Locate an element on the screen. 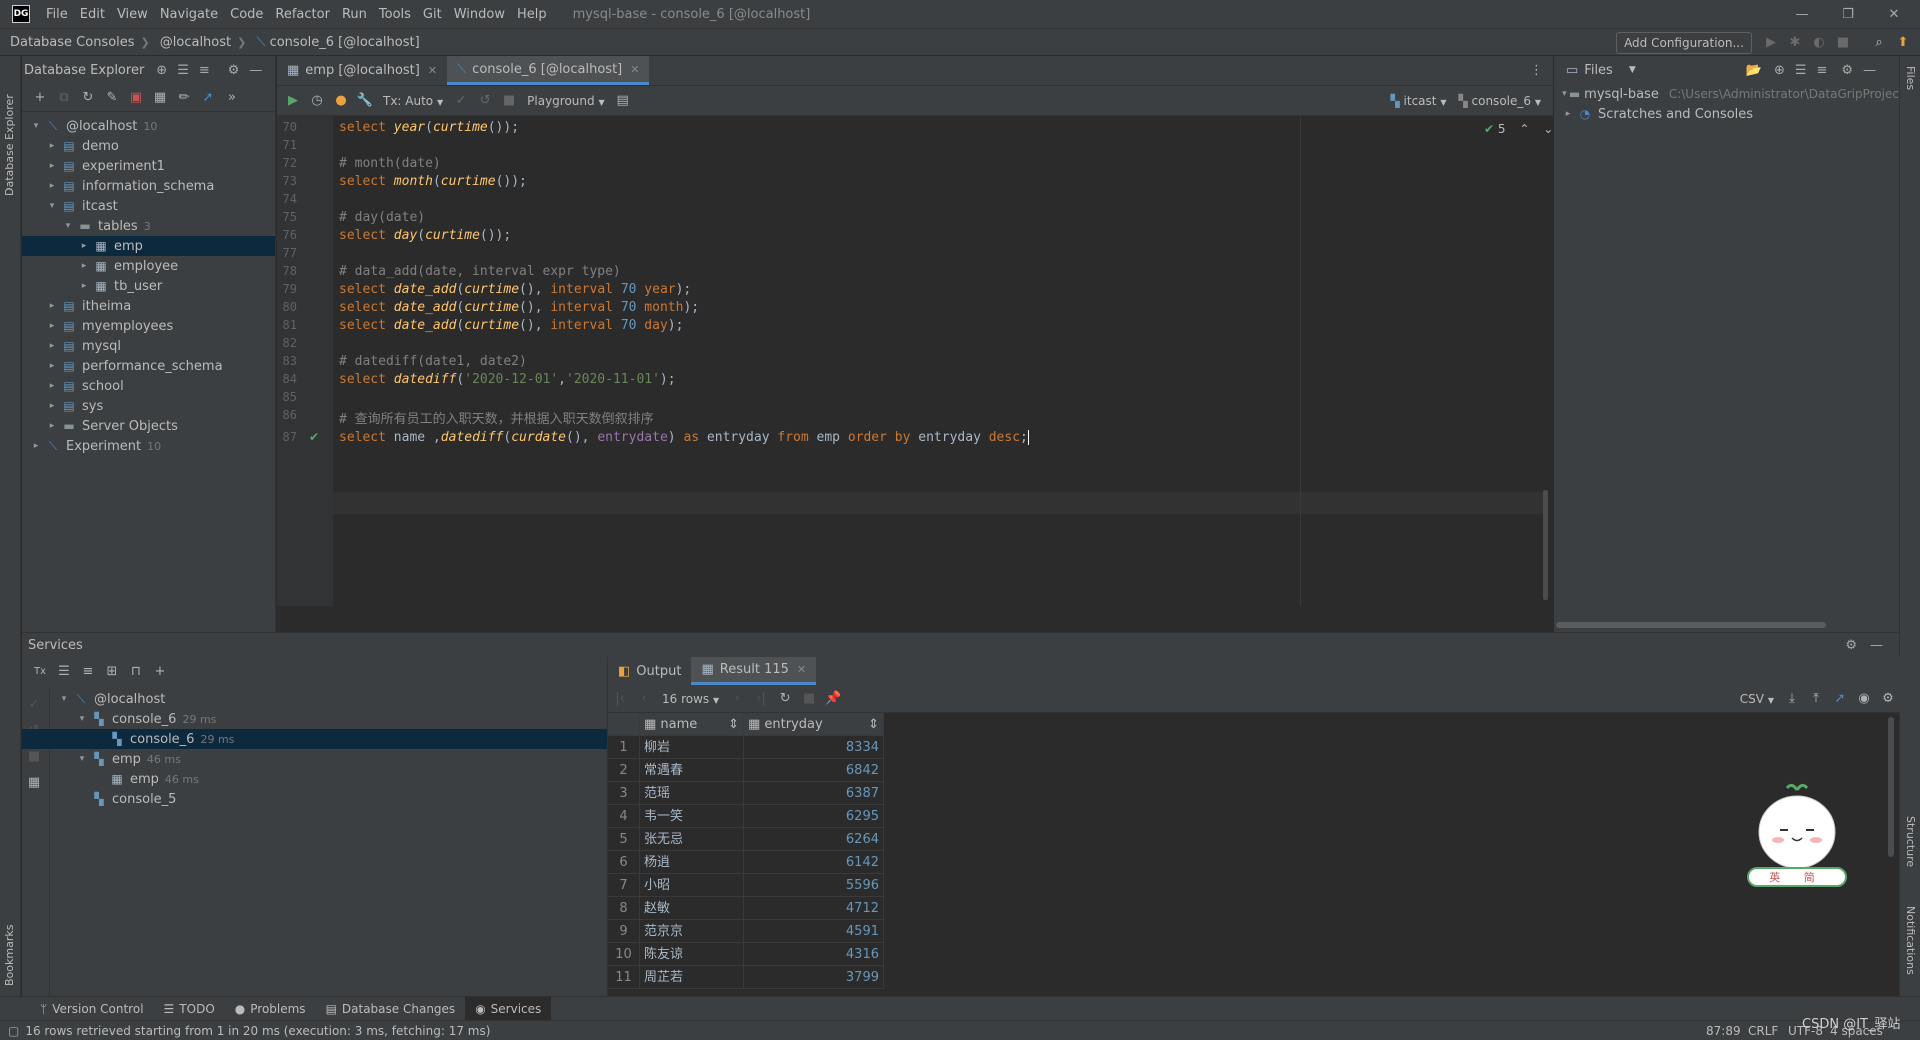 The image size is (1920, 1040). table-row: 3 范瑶 6387 is located at coordinates (746, 793).